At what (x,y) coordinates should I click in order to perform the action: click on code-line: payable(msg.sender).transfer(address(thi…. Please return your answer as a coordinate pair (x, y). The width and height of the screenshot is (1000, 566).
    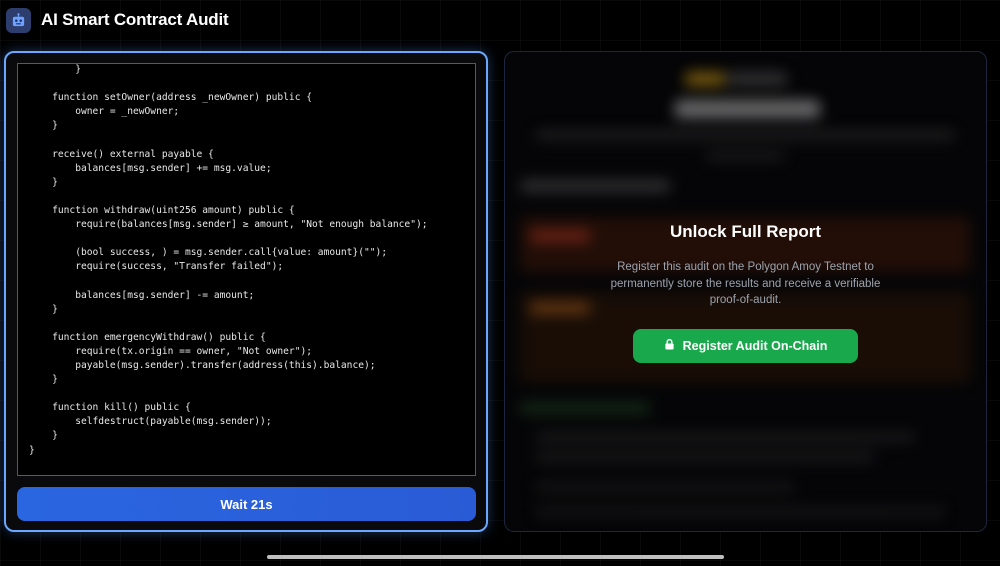
    Looking at the image, I should click on (202, 365).